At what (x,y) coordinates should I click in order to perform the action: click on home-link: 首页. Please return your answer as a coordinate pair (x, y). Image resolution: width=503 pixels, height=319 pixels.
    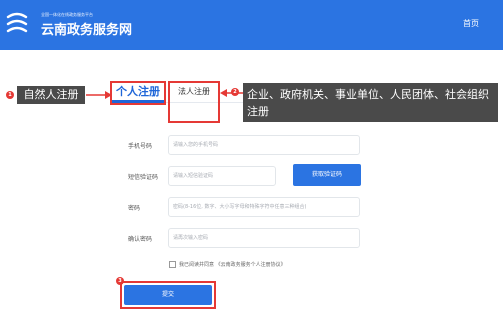
    Looking at the image, I should click on (471, 23).